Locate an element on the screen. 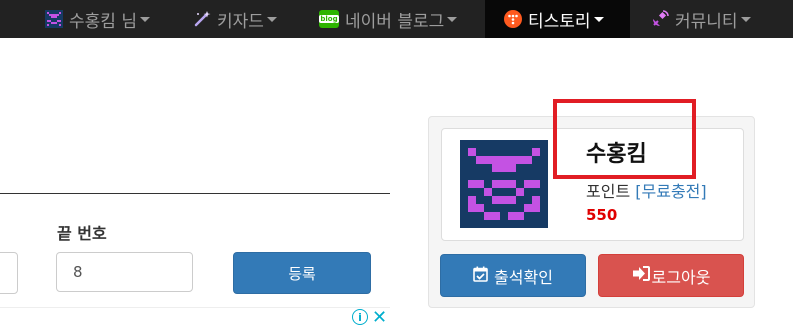 This screenshot has width=793, height=332. attendance-button: 출석확인 is located at coordinates (513, 275).